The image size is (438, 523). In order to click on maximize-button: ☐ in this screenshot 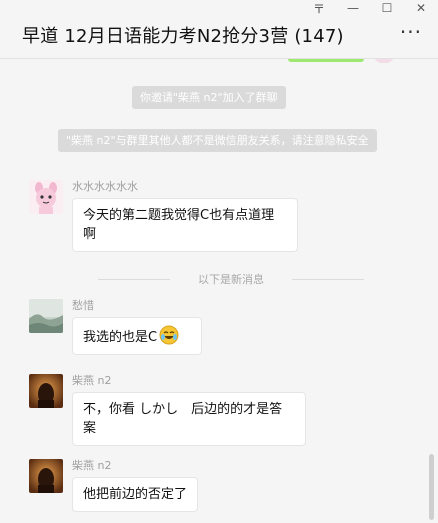, I will do `click(387, 8)`.